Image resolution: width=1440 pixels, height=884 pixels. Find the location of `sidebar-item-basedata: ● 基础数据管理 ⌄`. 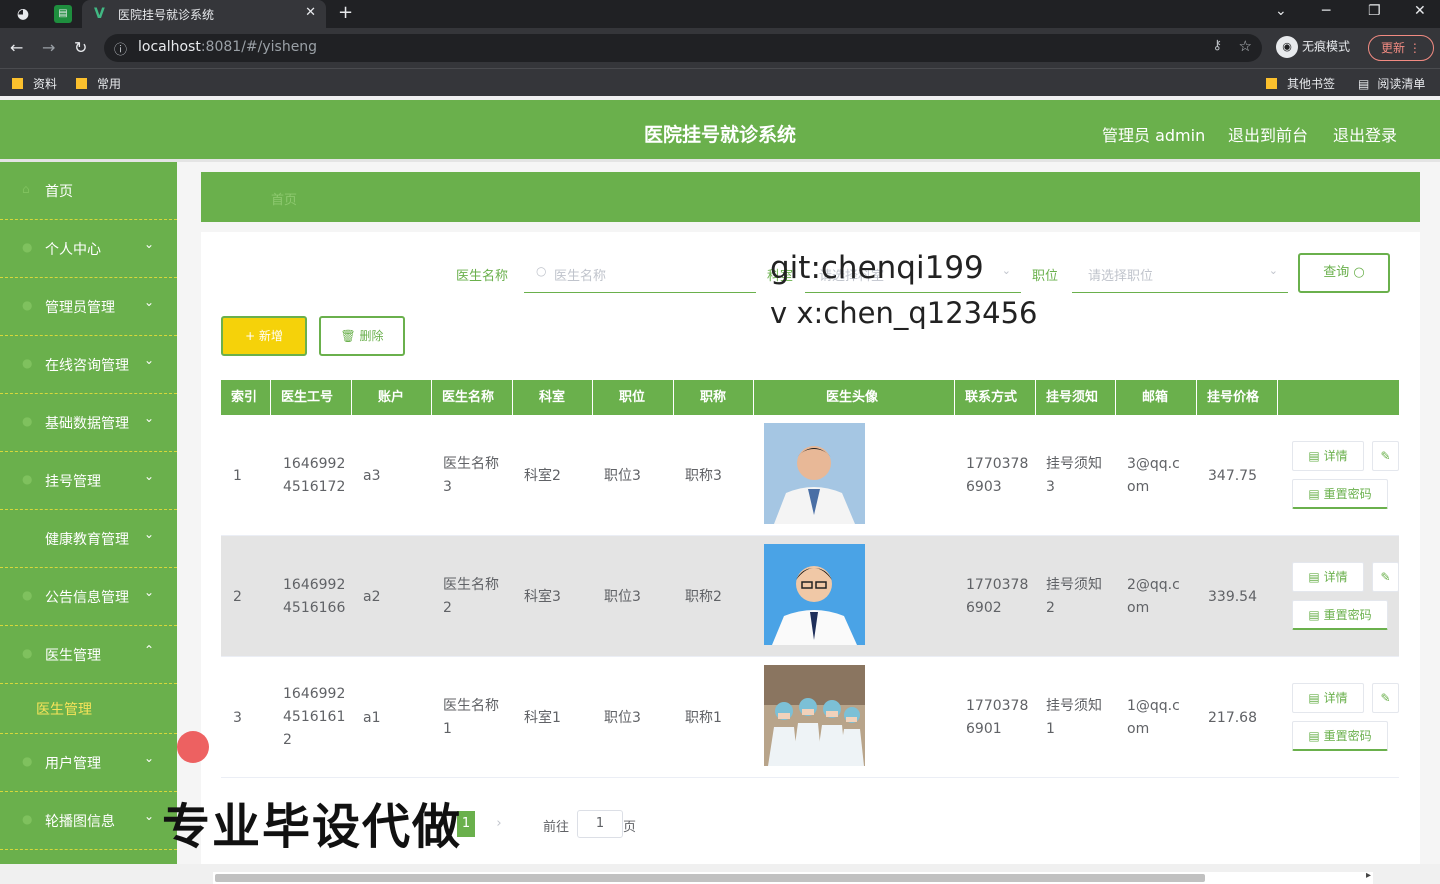

sidebar-item-basedata: ● 基础数据管理 ⌄ is located at coordinates (88, 423).